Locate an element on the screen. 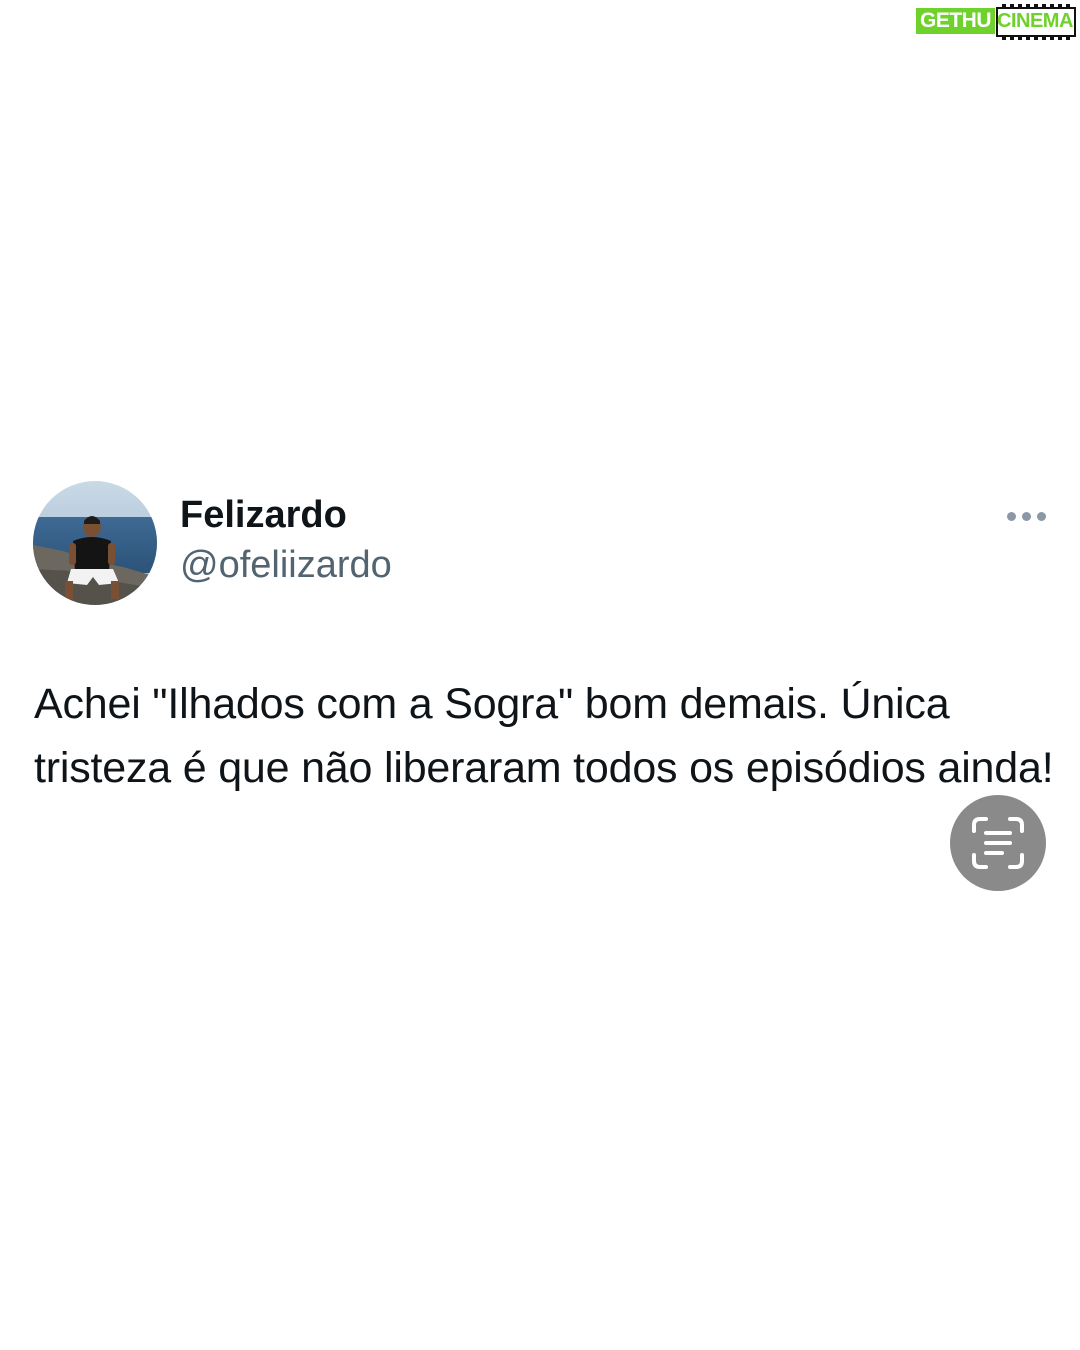 Image resolution: width=1080 pixels, height=1350 pixels. display-name: Felizardo is located at coordinates (263, 515).